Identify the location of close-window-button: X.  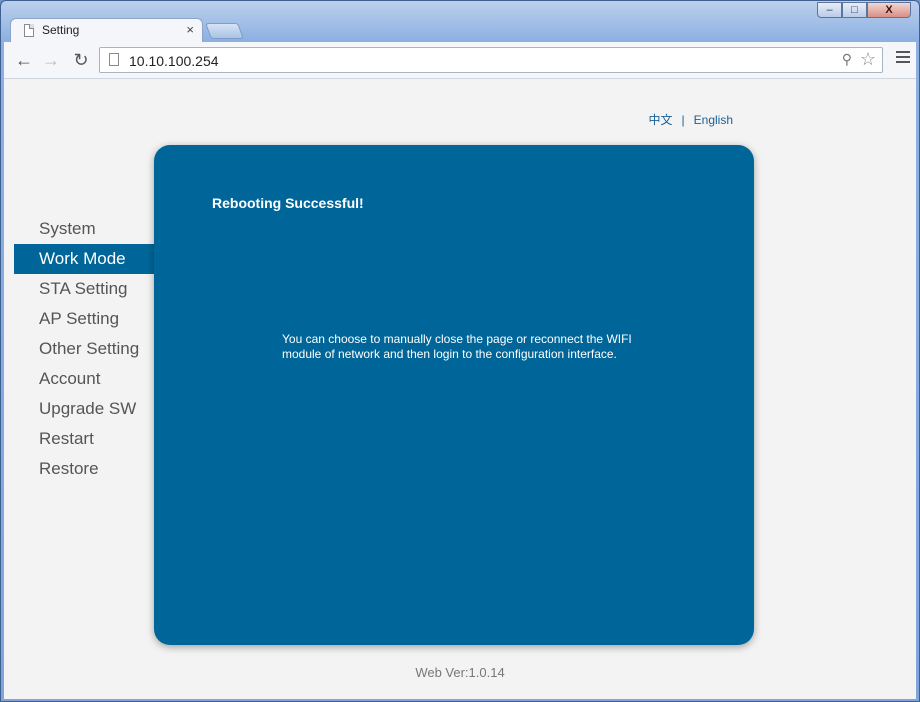
(889, 10).